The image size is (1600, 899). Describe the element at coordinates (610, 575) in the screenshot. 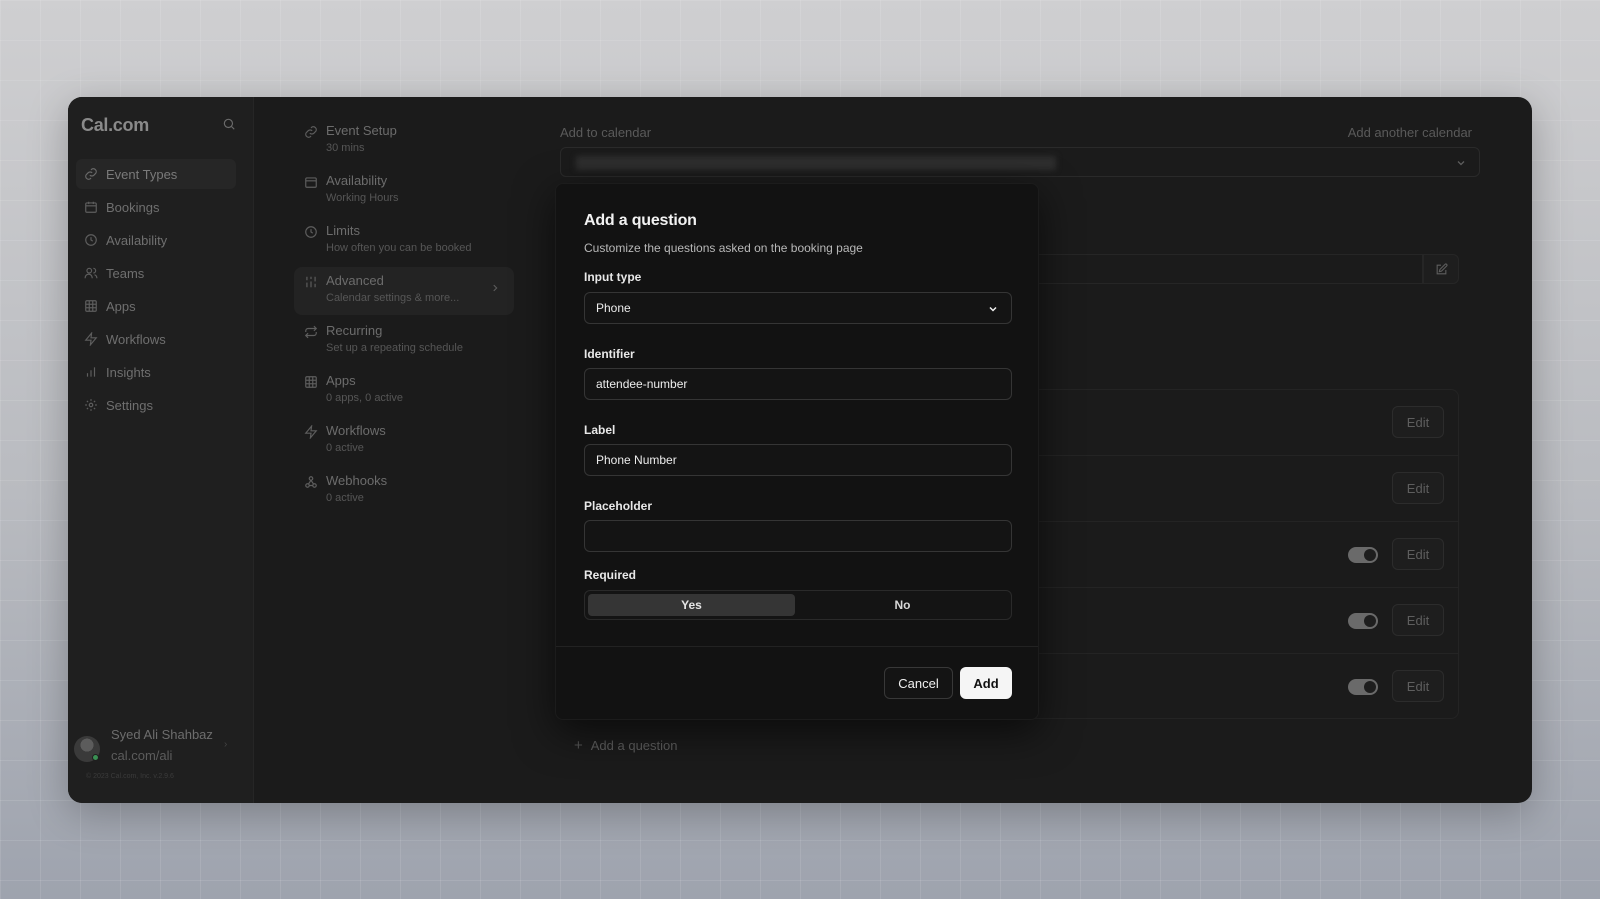

I see `required-label: Required` at that location.